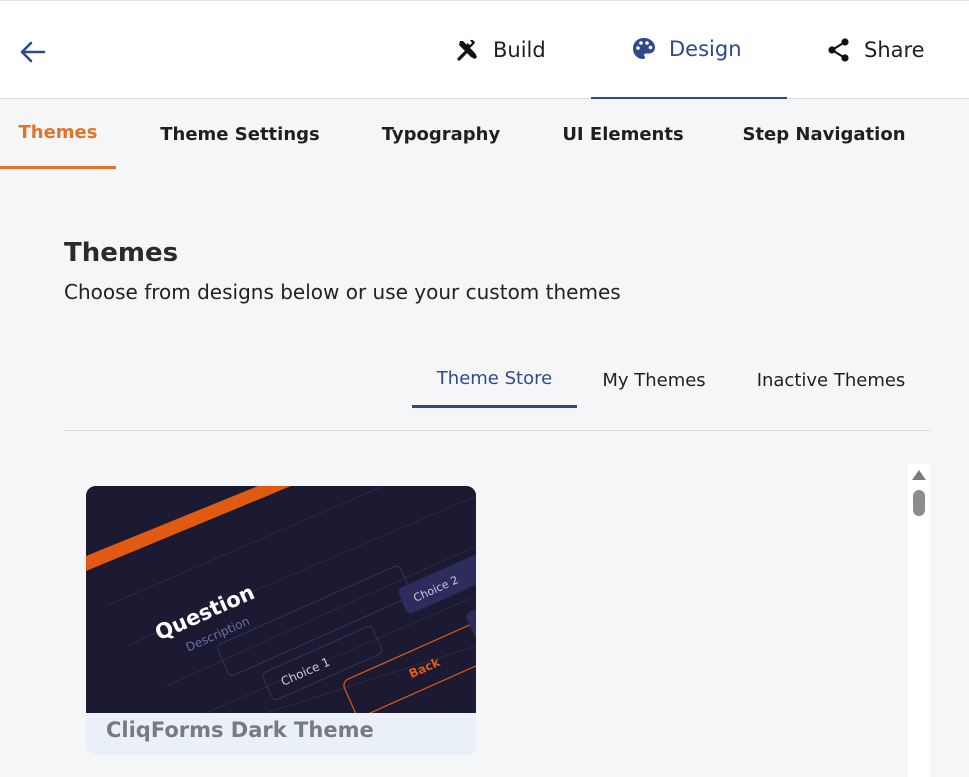  I want to click on subtab-typography: Typography, so click(441, 134).